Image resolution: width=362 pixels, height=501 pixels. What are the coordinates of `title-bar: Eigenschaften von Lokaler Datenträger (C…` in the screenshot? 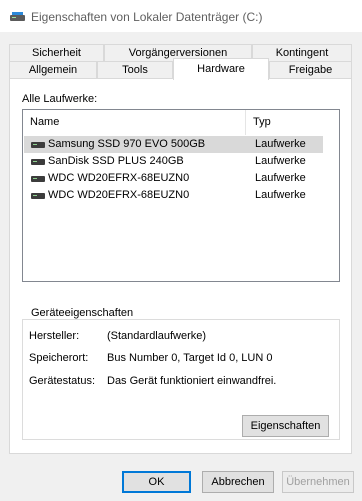 It's located at (181, 16).